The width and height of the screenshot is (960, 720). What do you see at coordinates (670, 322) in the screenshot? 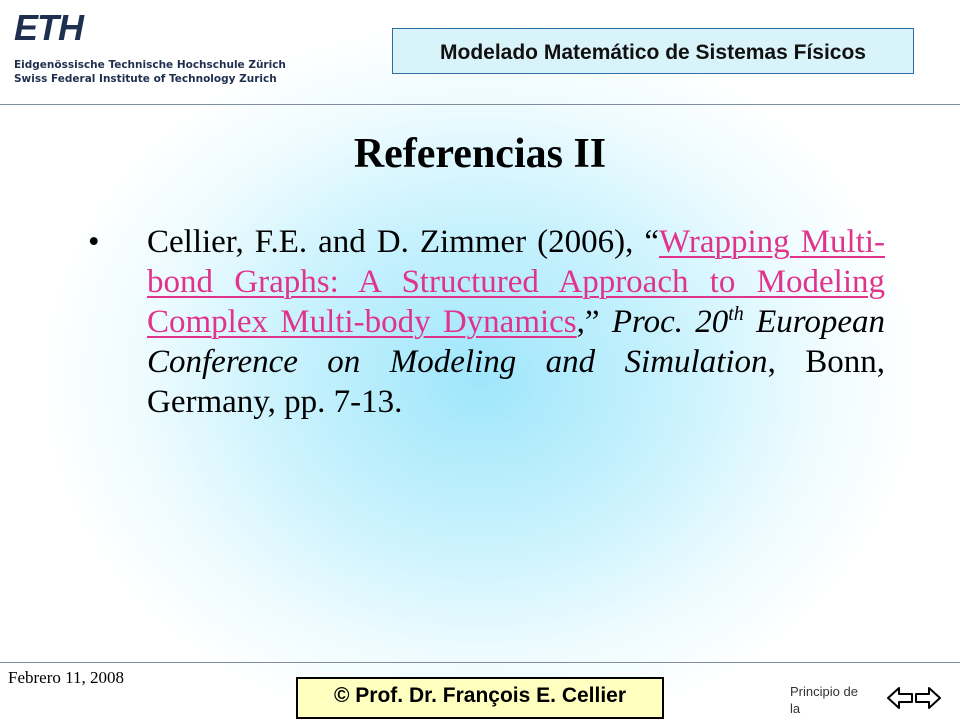
I see `reference-proc-prefix: Proc. 20` at bounding box center [670, 322].